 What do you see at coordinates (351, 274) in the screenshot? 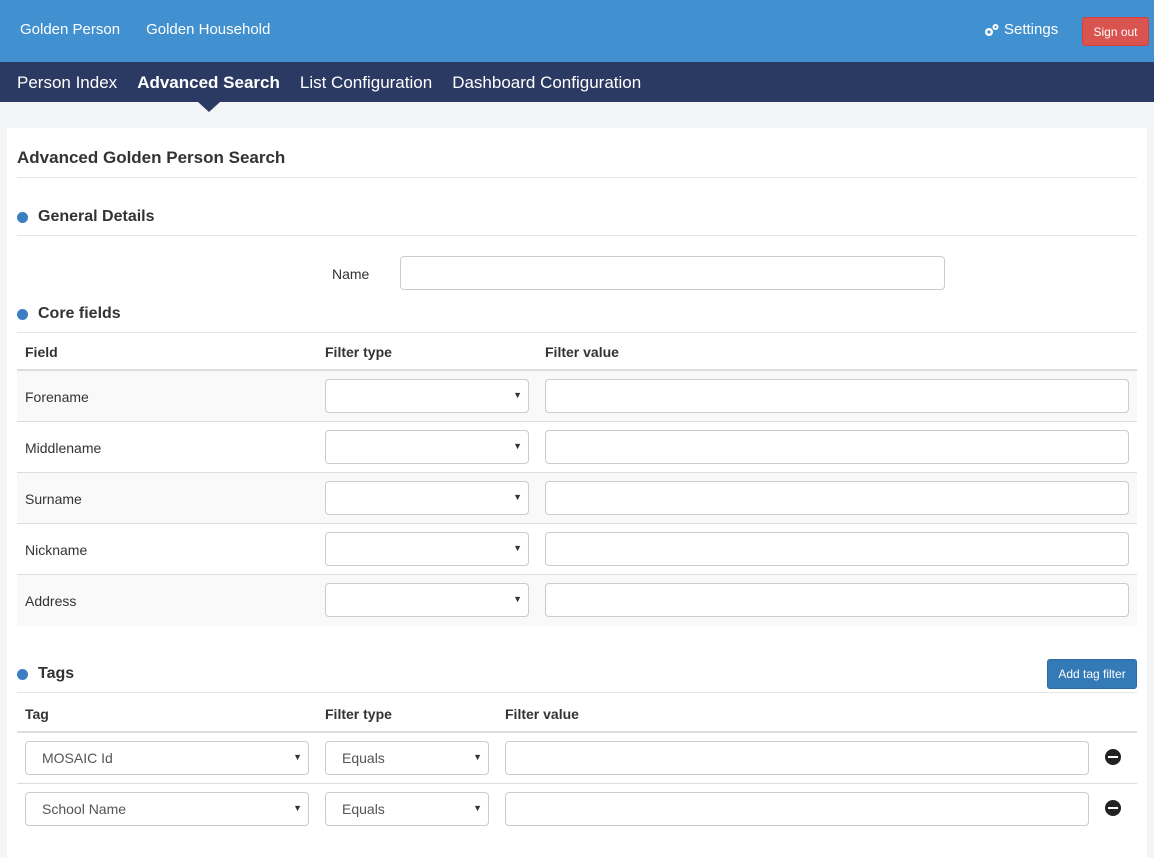
I see `name-label: Name` at bounding box center [351, 274].